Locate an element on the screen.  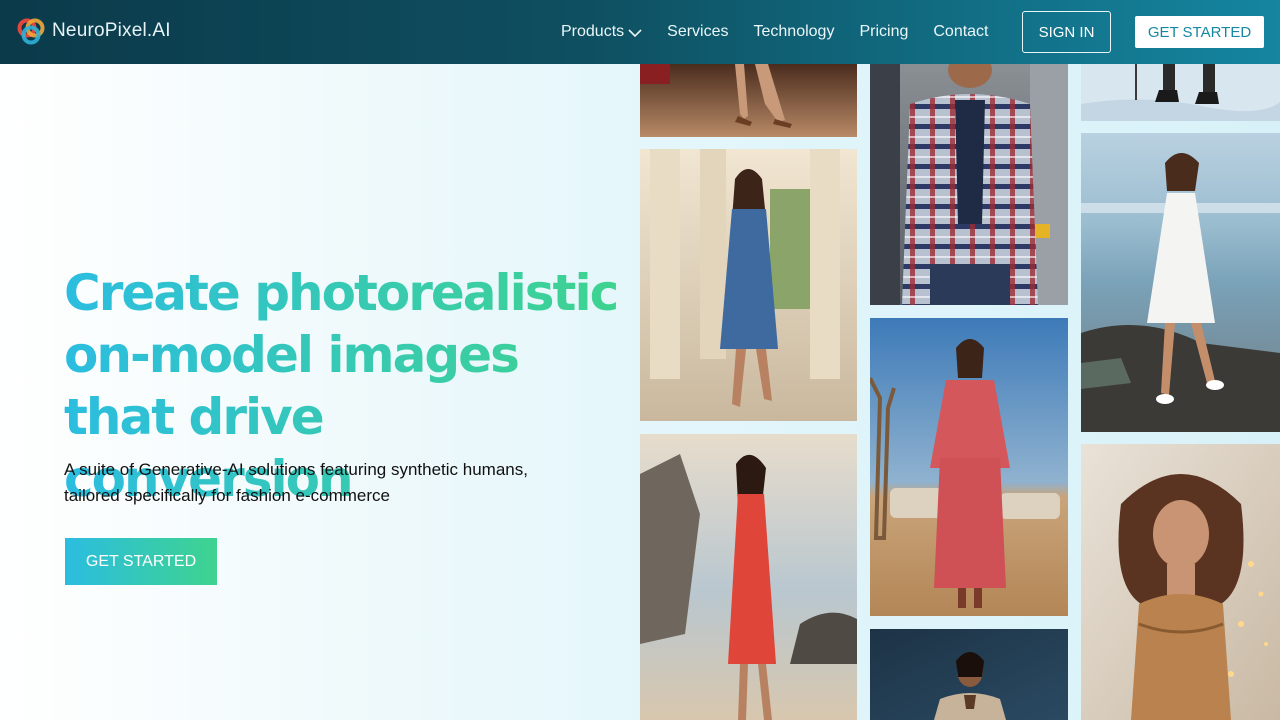
nav-link-contact: Contact is located at coordinates (960, 32).